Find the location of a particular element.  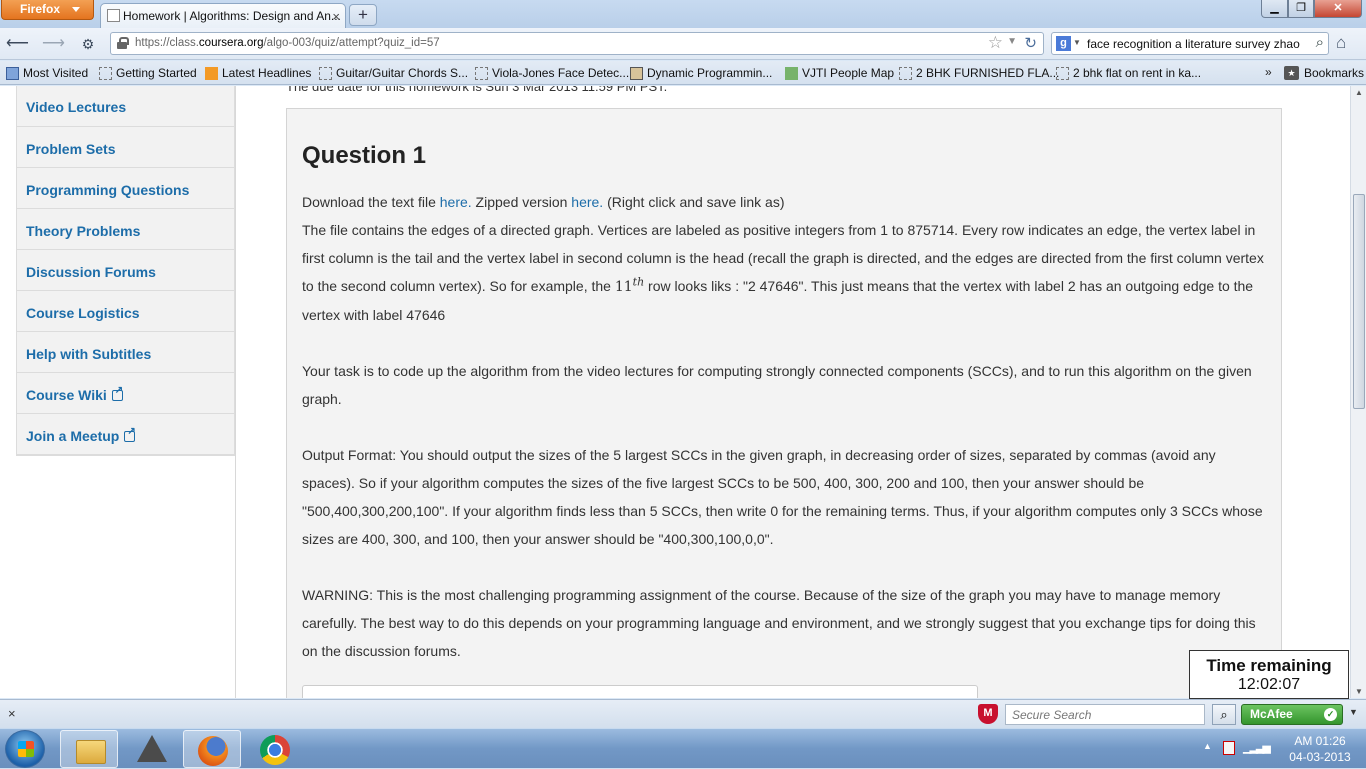

start-button is located at coordinates (25, 749).